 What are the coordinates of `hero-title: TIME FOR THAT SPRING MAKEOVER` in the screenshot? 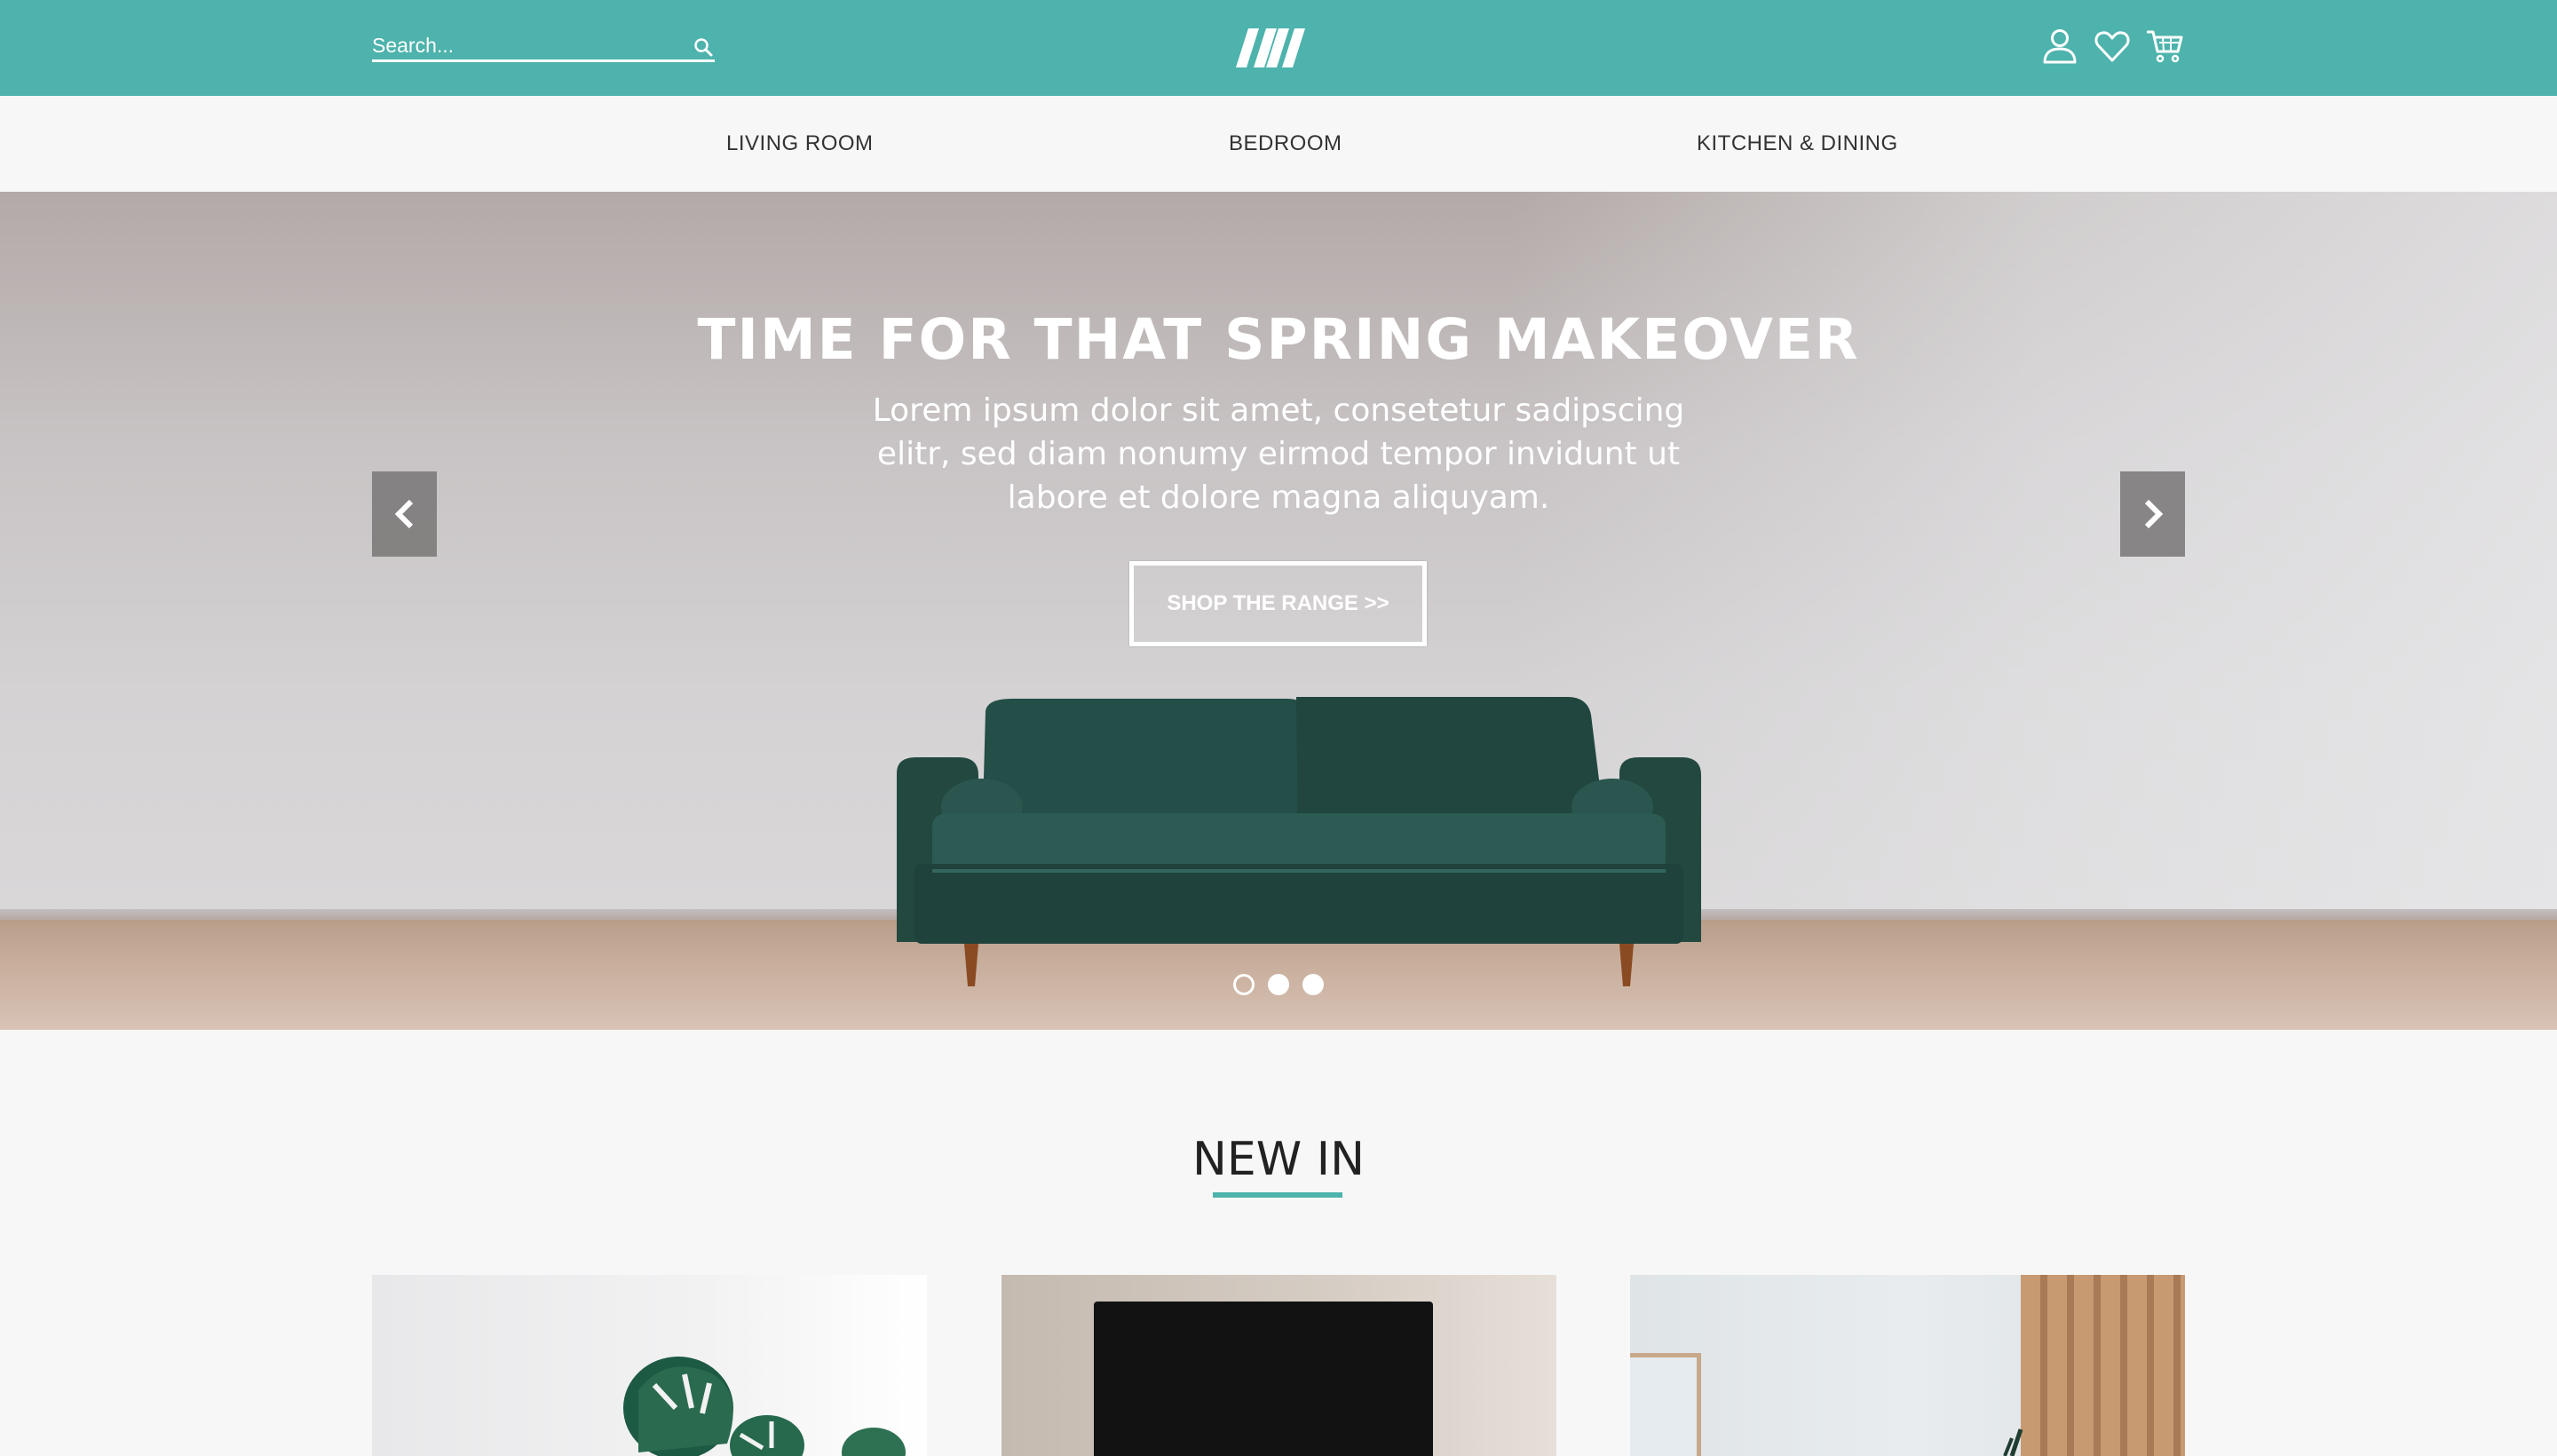 It's located at (1278, 339).